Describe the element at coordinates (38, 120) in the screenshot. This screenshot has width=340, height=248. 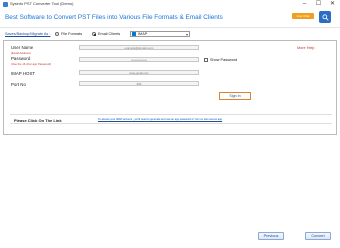
I see `click-link-label: Please Click On The Link` at that location.